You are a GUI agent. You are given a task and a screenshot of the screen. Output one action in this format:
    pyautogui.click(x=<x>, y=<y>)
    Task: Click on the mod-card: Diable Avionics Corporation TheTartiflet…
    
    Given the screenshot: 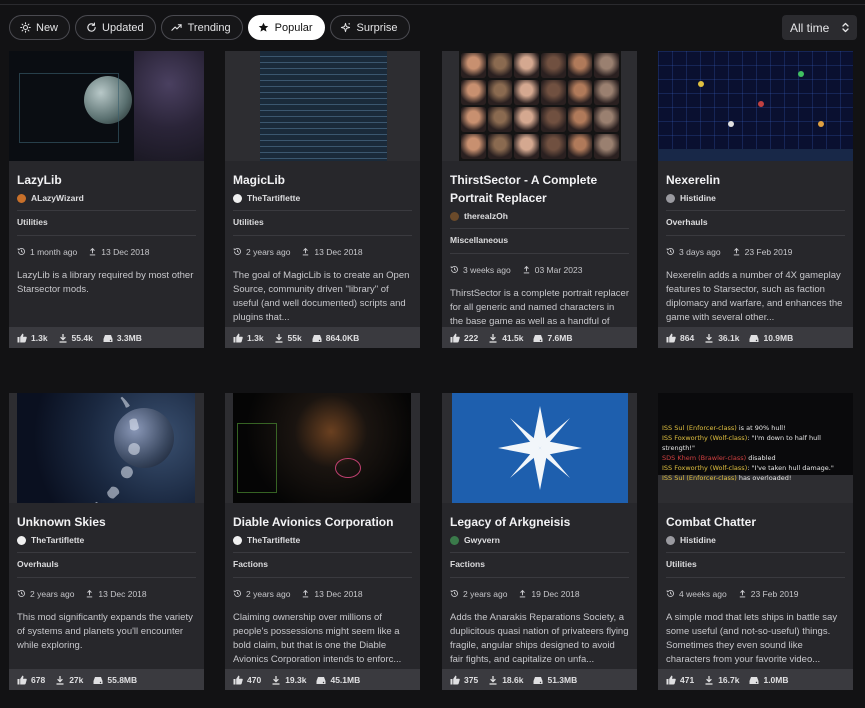 What is the action you would take?
    pyautogui.click(x=322, y=541)
    